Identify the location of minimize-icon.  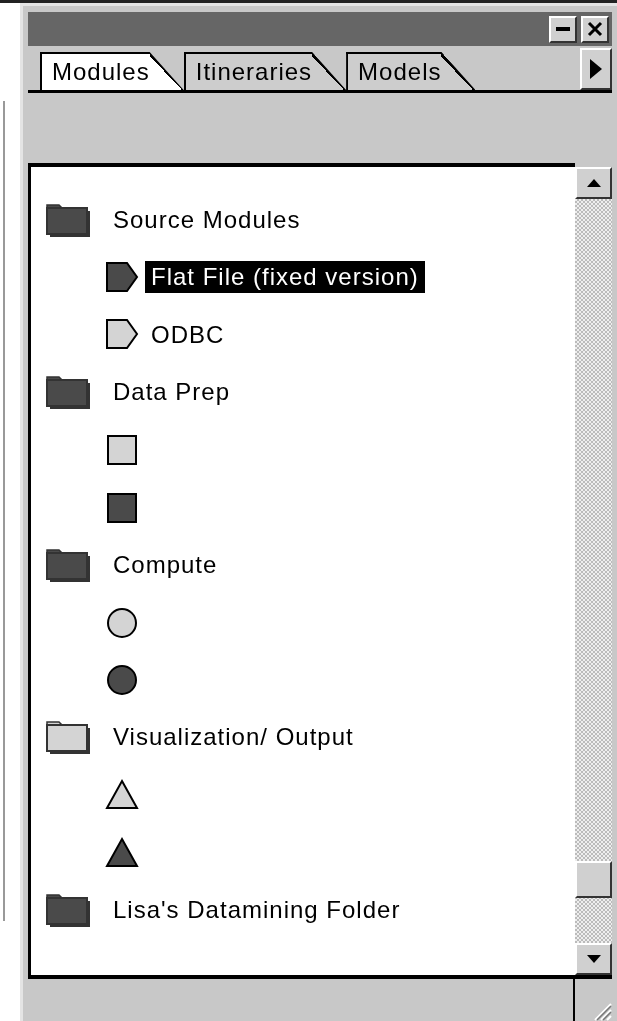
(563, 29).